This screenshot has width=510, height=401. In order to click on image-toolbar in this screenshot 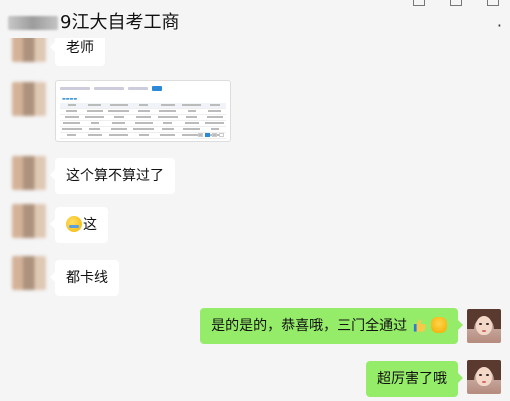, I will do `click(143, 88)`.